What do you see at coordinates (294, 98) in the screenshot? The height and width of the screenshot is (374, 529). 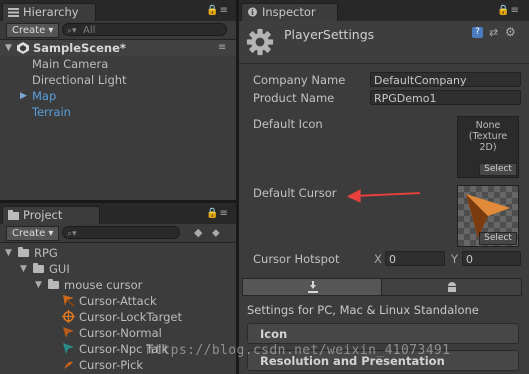 I see `product-name-label: Product Name` at bounding box center [294, 98].